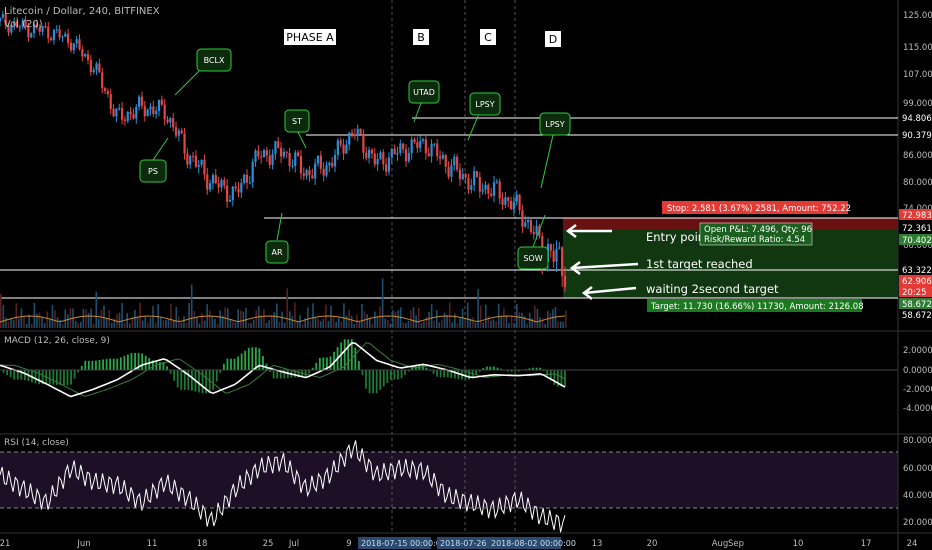  I want to click on price-badge-label: 94.806, so click(917, 119).